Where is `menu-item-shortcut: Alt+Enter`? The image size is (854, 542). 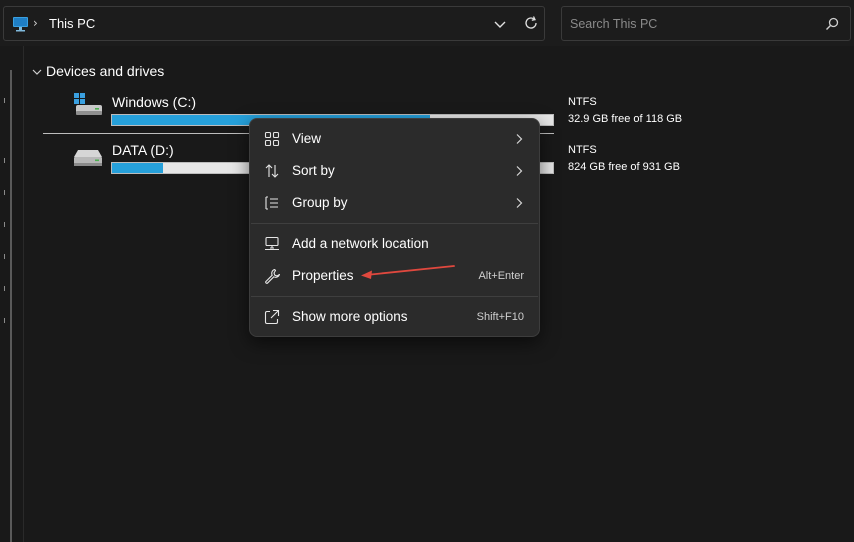
menu-item-shortcut: Alt+Enter is located at coordinates (501, 276).